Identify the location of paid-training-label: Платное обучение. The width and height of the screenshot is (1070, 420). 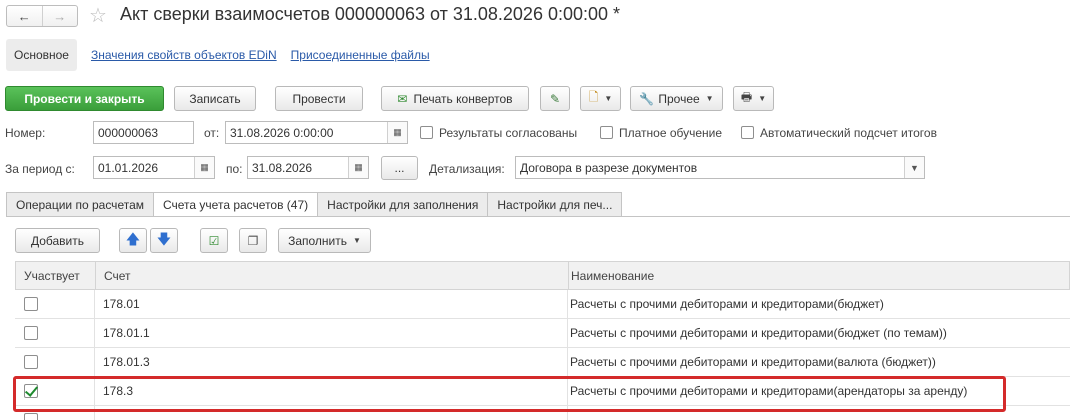
(671, 133).